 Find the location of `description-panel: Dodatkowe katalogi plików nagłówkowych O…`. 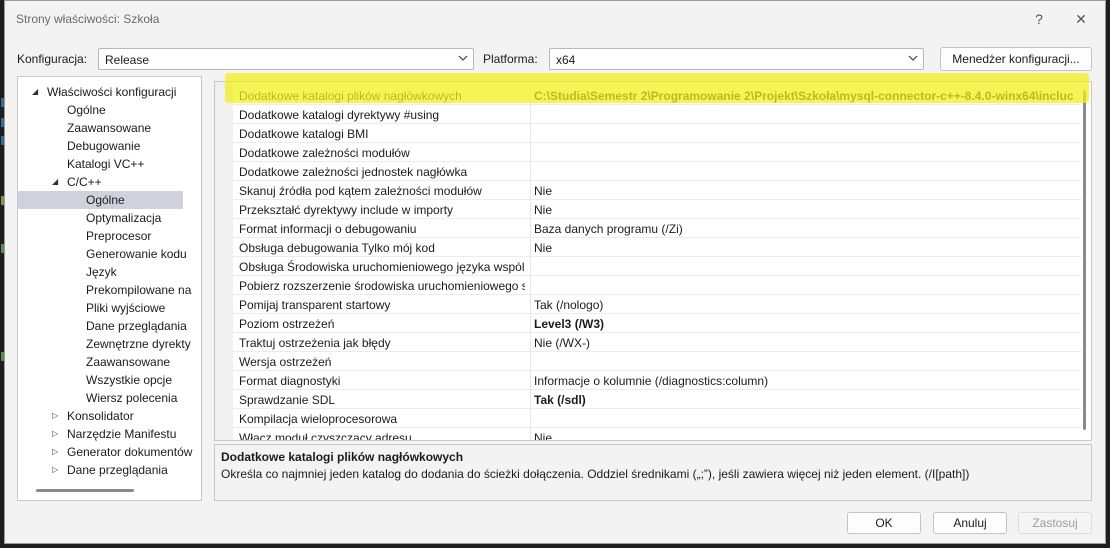

description-panel: Dodatkowe katalogi plików nagłówkowych O… is located at coordinates (653, 472).